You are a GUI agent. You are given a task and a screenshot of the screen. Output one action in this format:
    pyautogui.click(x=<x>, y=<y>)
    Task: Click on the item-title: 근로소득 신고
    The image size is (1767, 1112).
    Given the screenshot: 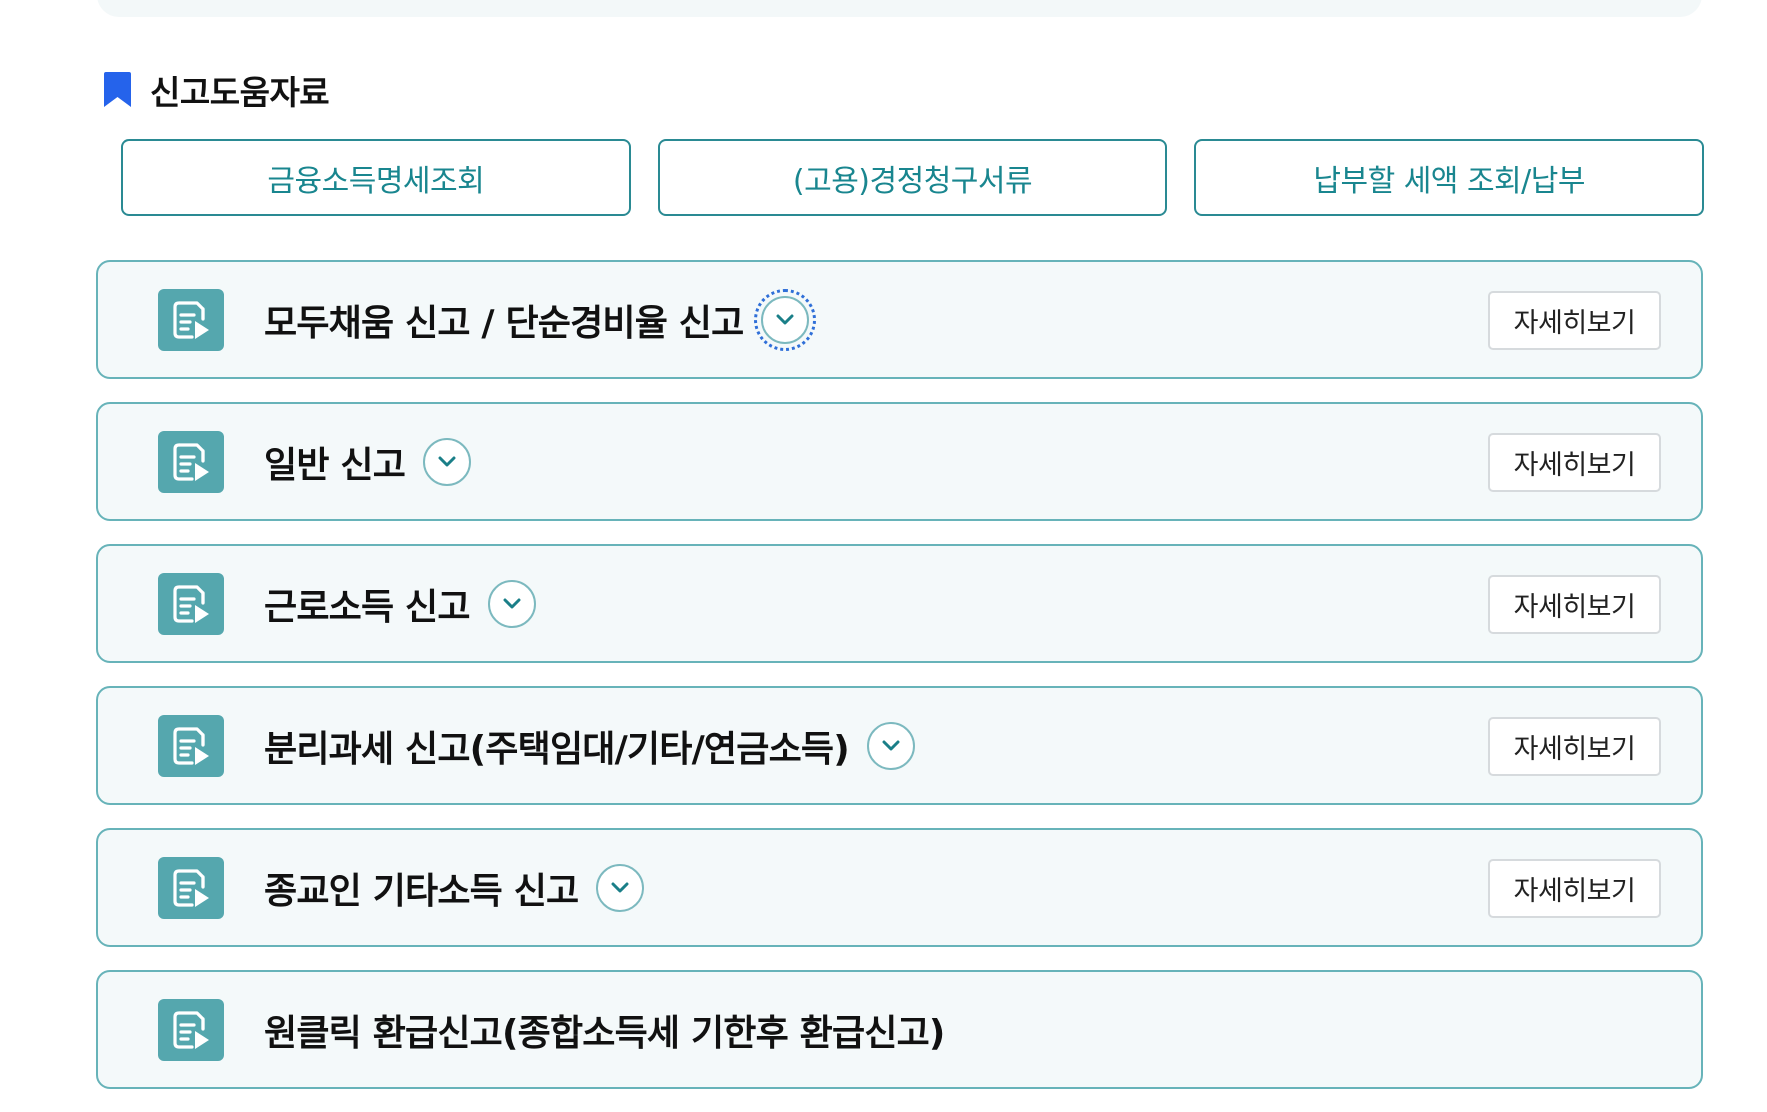 What is the action you would take?
    pyautogui.click(x=400, y=603)
    